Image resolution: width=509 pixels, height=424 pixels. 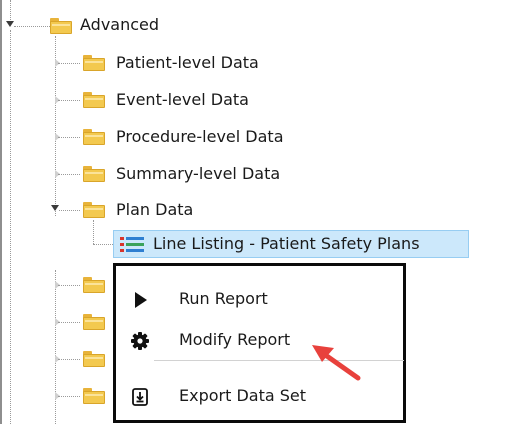 What do you see at coordinates (336, 363) in the screenshot?
I see `red-pointer-arrow-icon` at bounding box center [336, 363].